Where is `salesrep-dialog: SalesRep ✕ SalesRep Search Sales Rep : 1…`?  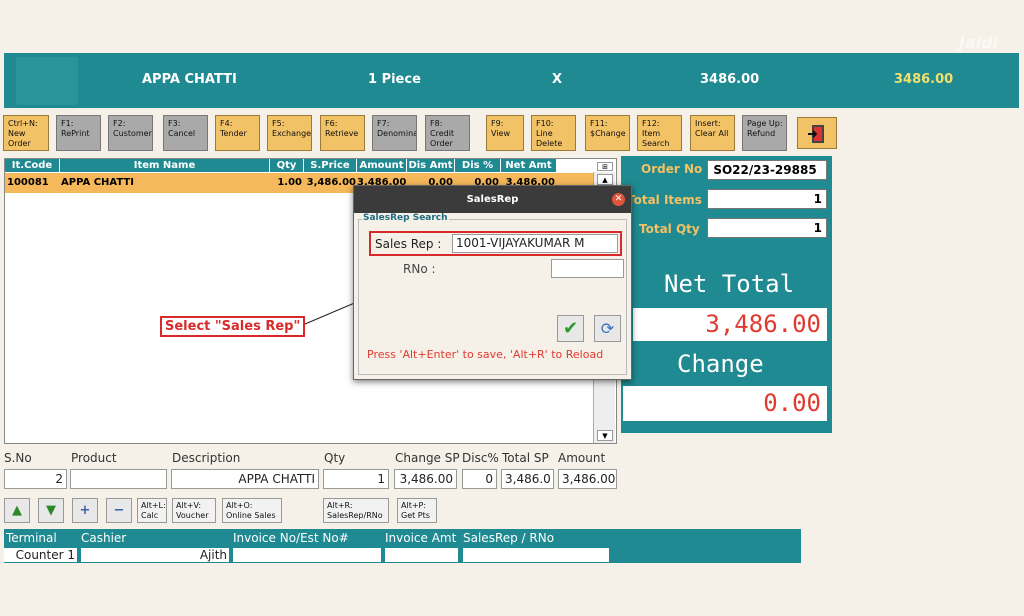 salesrep-dialog: SalesRep ✕ SalesRep Search Sales Rep : 1… is located at coordinates (492, 282).